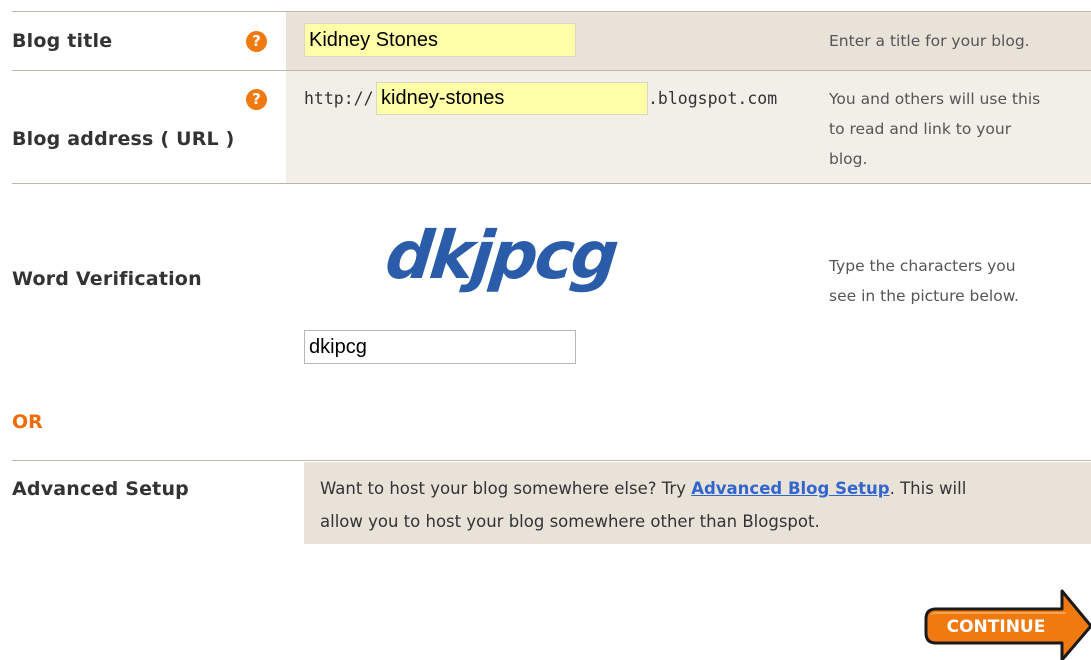  What do you see at coordinates (928, 488) in the screenshot?
I see `advanced-text-after: . This will` at bounding box center [928, 488].